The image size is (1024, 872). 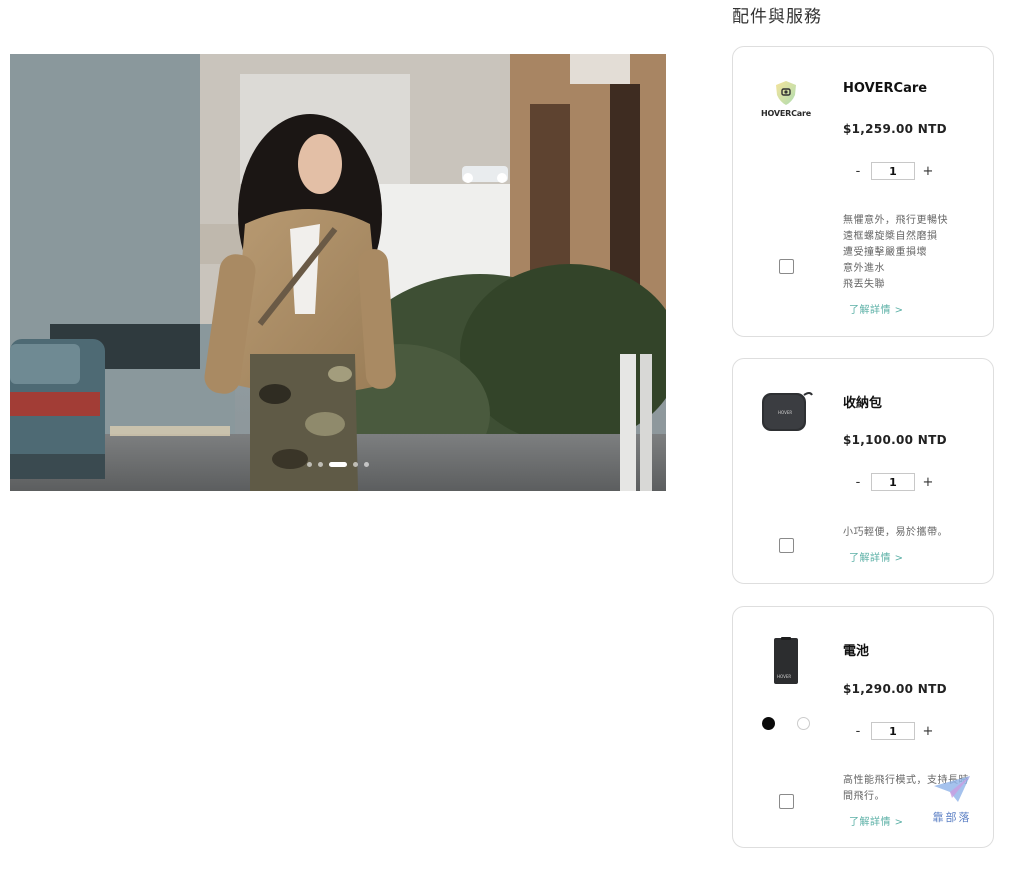 I want to click on color-swatch-white, so click(x=803, y=723).